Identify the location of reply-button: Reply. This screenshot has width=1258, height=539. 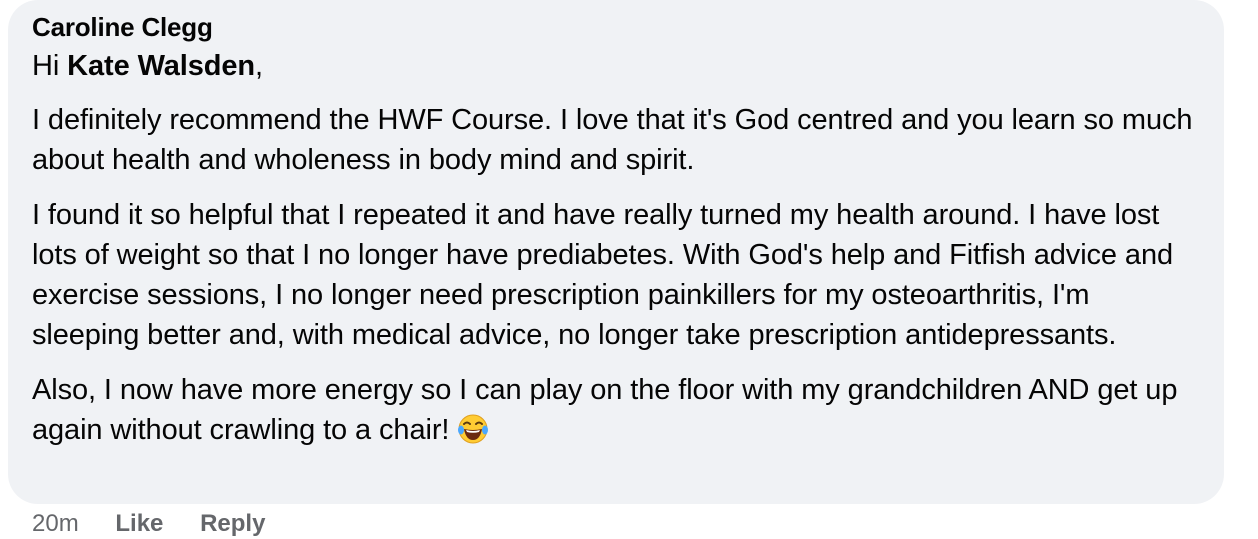
(232, 524).